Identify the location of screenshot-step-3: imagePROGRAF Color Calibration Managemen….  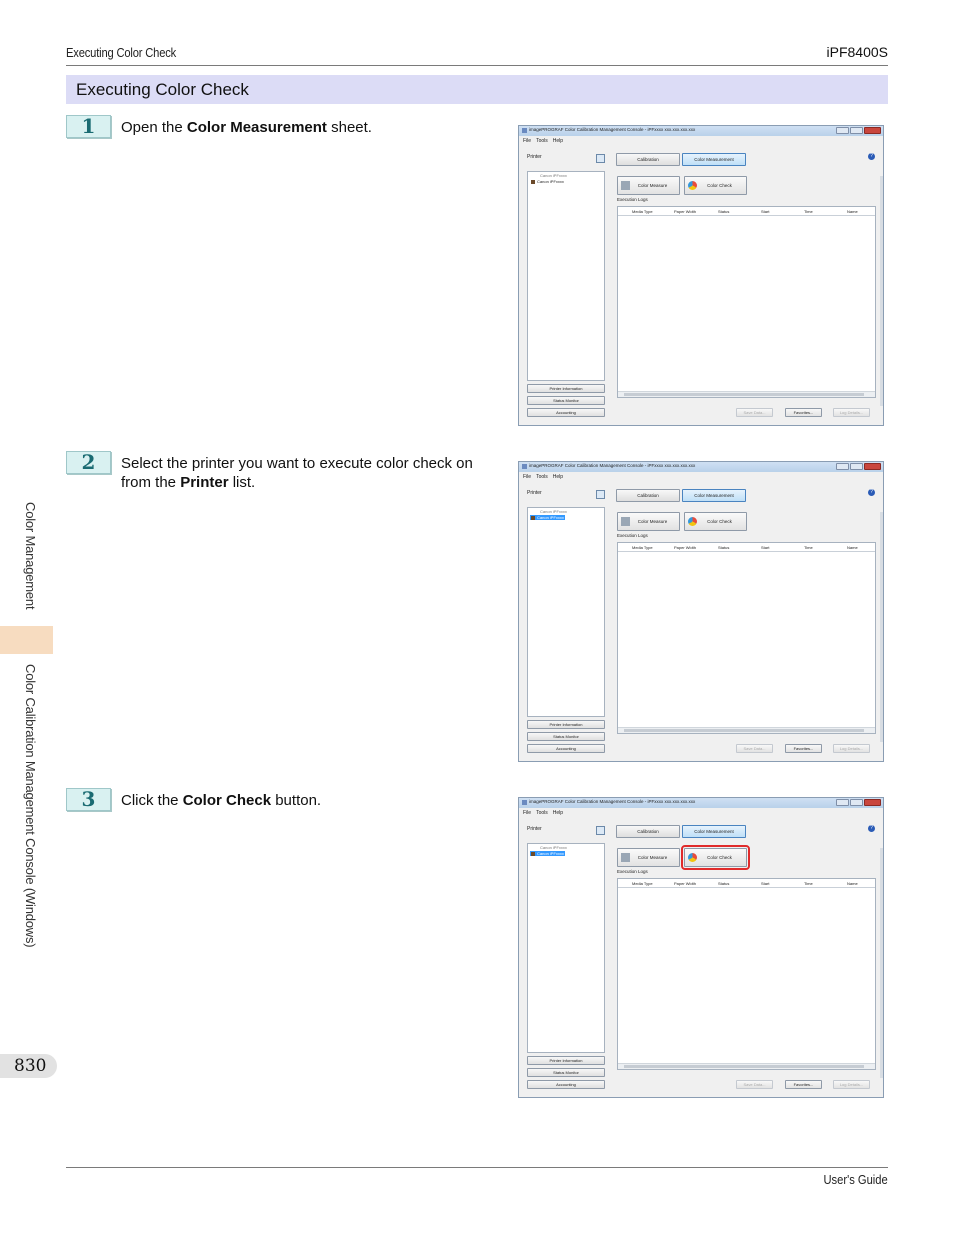
(701, 947).